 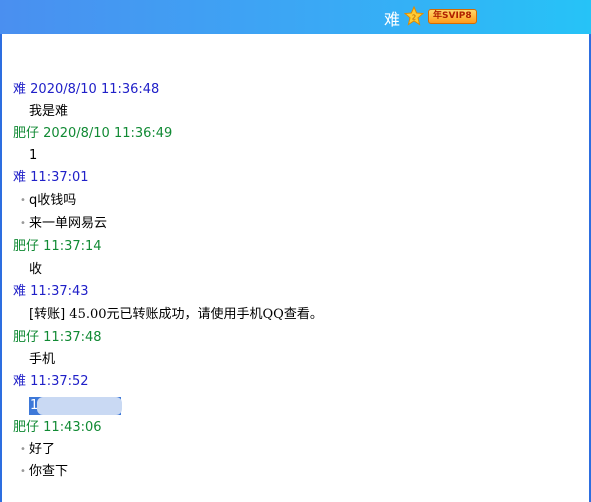 I want to click on blurred-region, so click(x=79, y=406).